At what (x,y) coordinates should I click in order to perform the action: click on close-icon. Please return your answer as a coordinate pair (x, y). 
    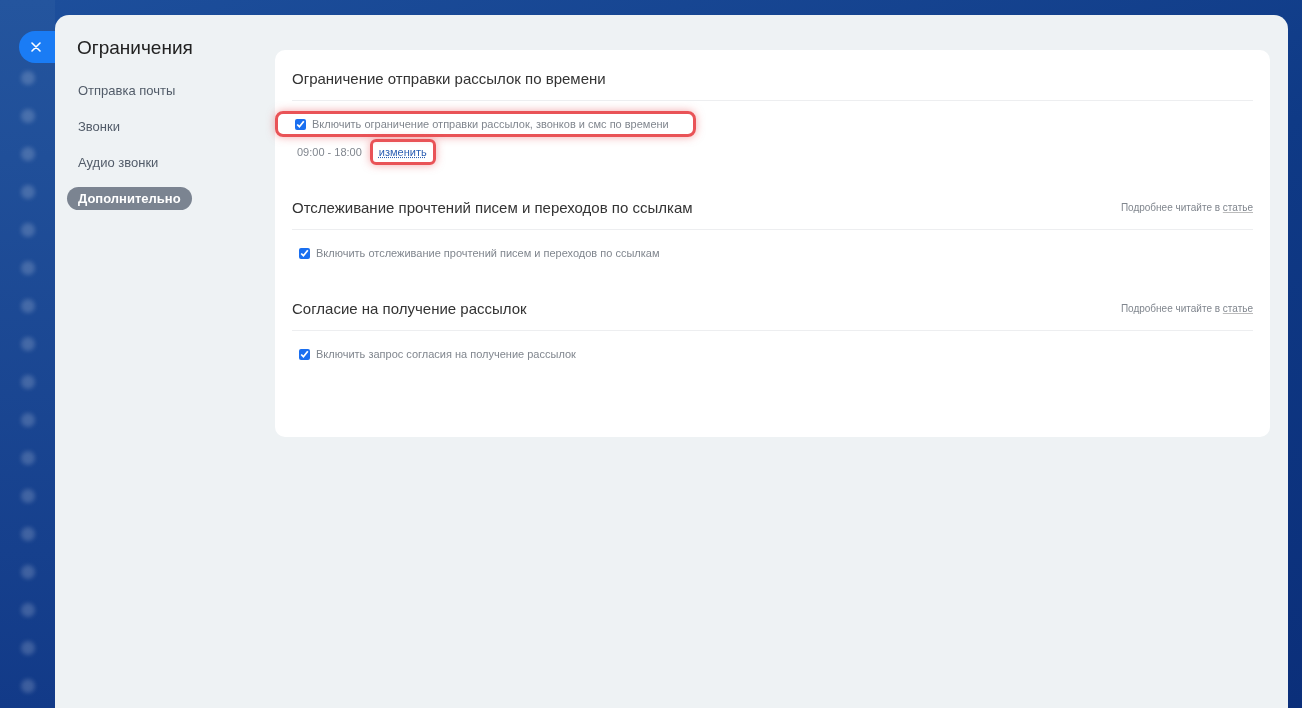
    Looking at the image, I should click on (36, 47).